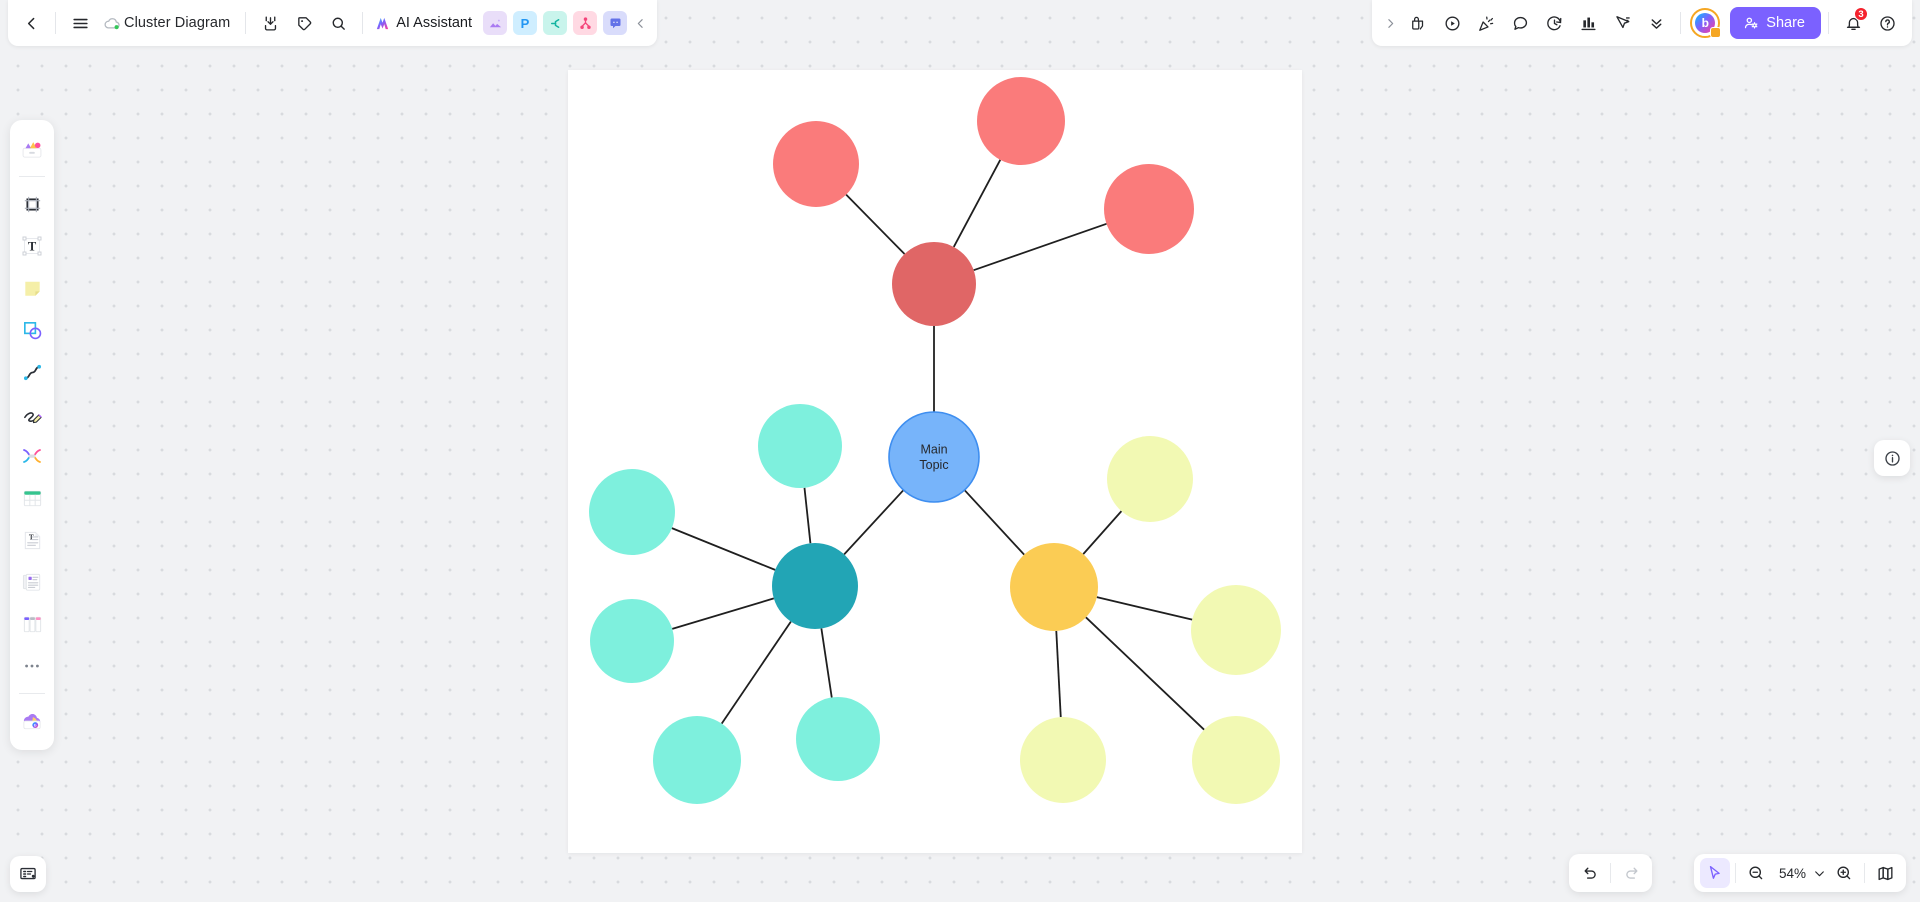  What do you see at coordinates (1887, 23) in the screenshot?
I see `help-button` at bounding box center [1887, 23].